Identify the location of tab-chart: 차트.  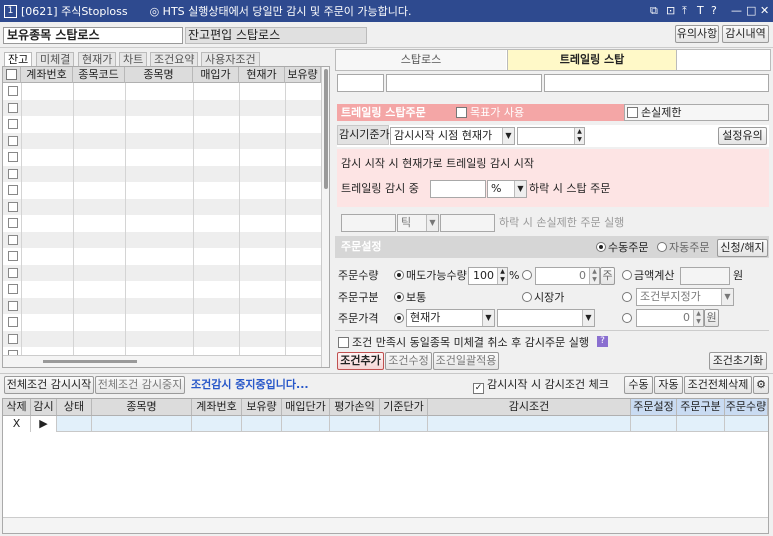
(133, 59).